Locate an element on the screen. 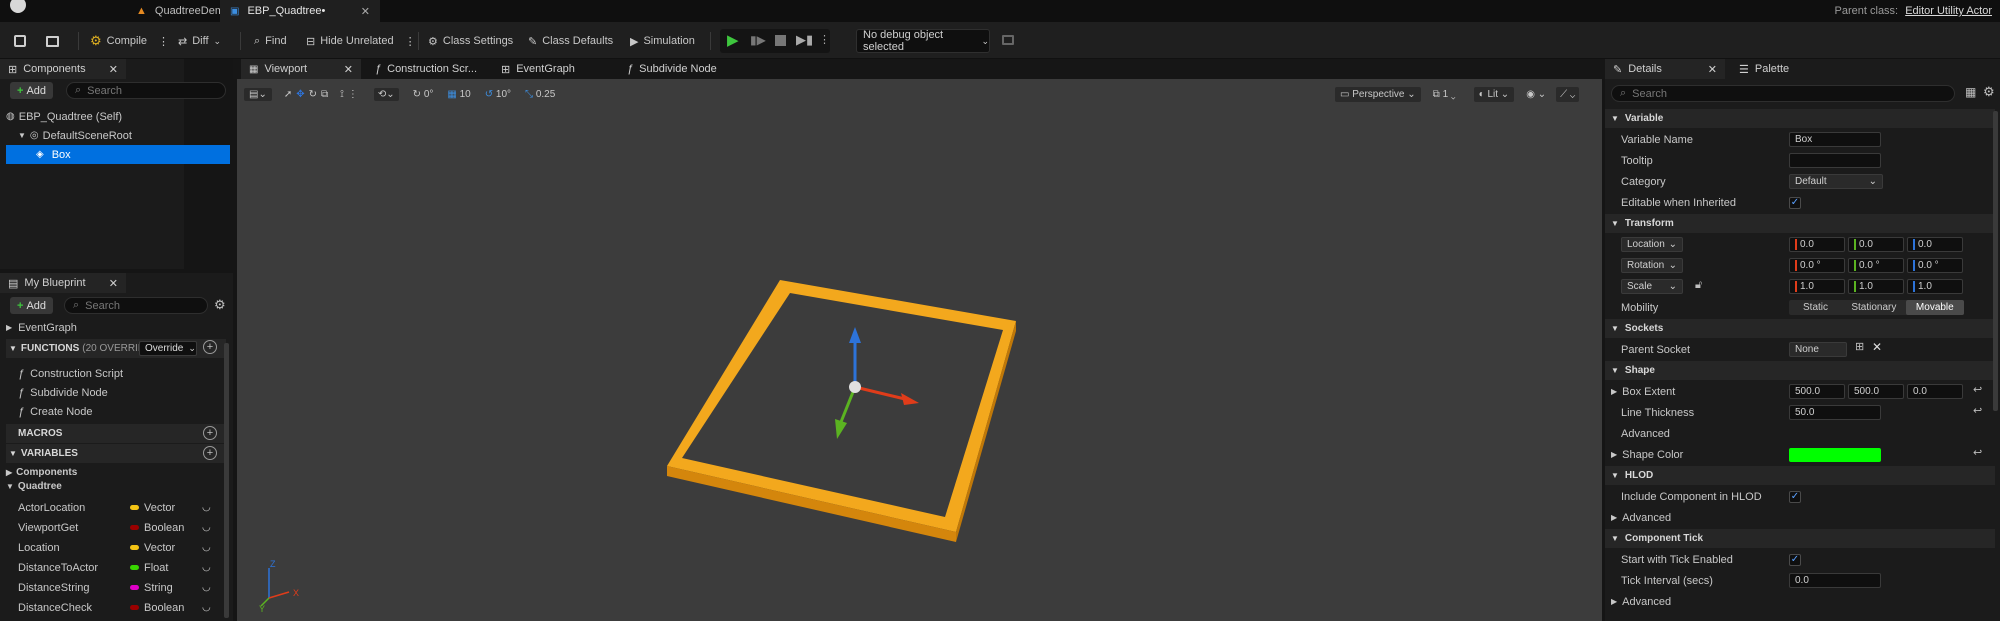 Image resolution: width=2000 pixels, height=621 pixels. find-button: ⌕ Find is located at coordinates (270, 41).